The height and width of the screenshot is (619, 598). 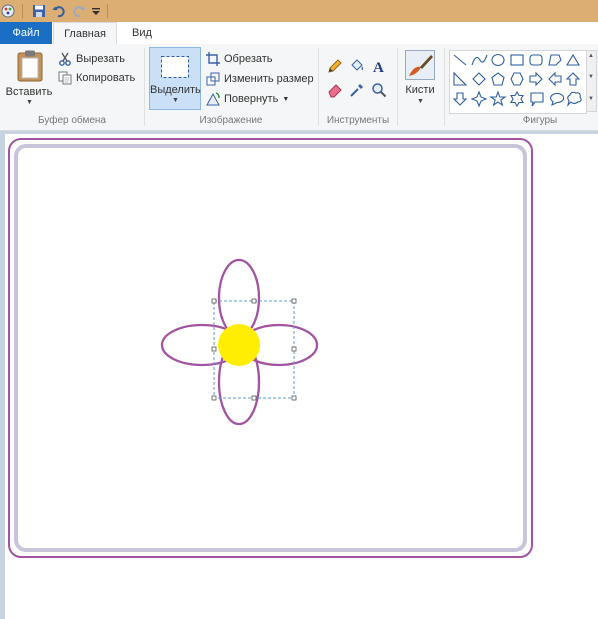 I want to click on flower-center, so click(x=239, y=345).